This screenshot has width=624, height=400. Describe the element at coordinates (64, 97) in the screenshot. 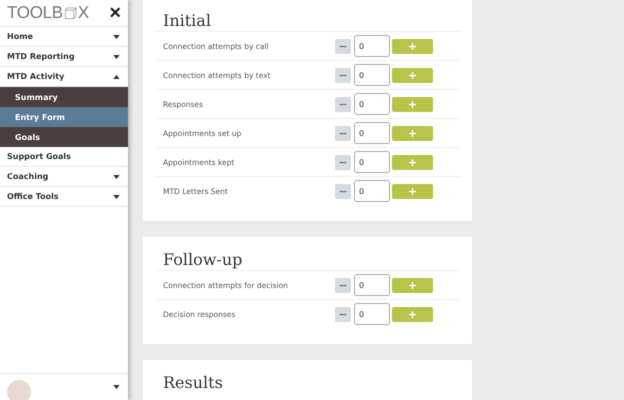

I see `nav-subitem: Summary` at that location.